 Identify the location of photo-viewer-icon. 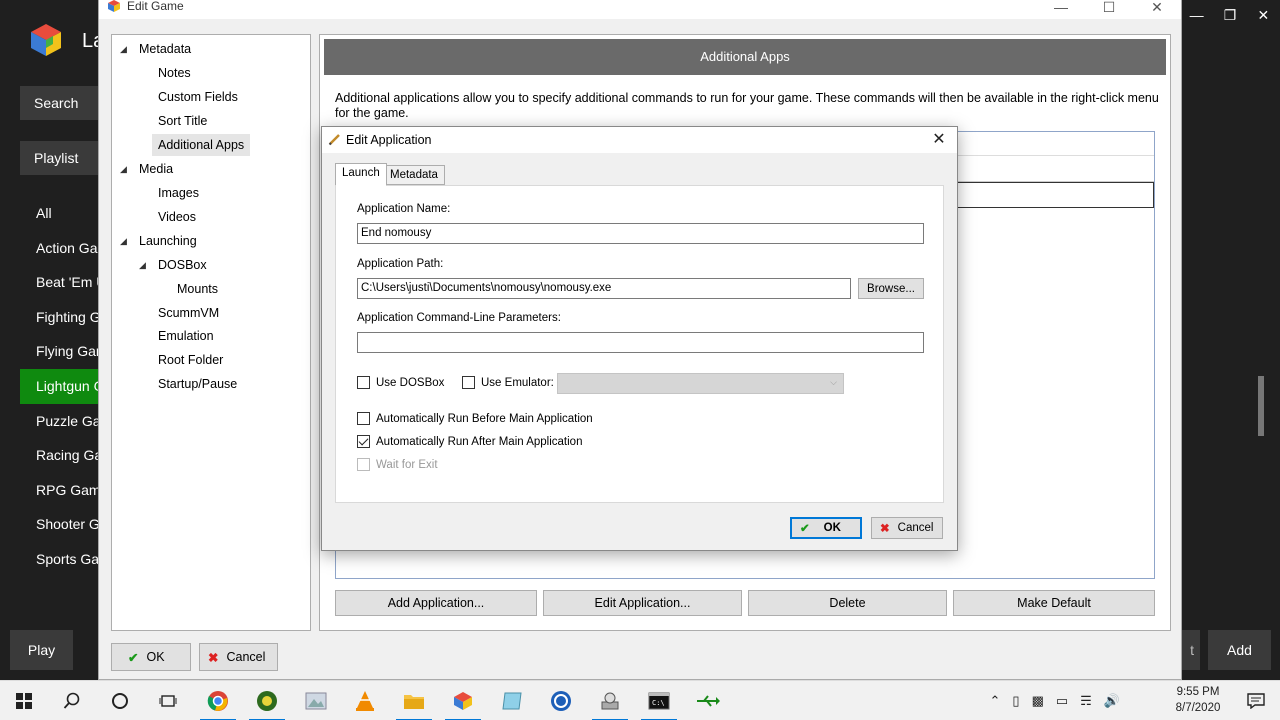
(316, 701).